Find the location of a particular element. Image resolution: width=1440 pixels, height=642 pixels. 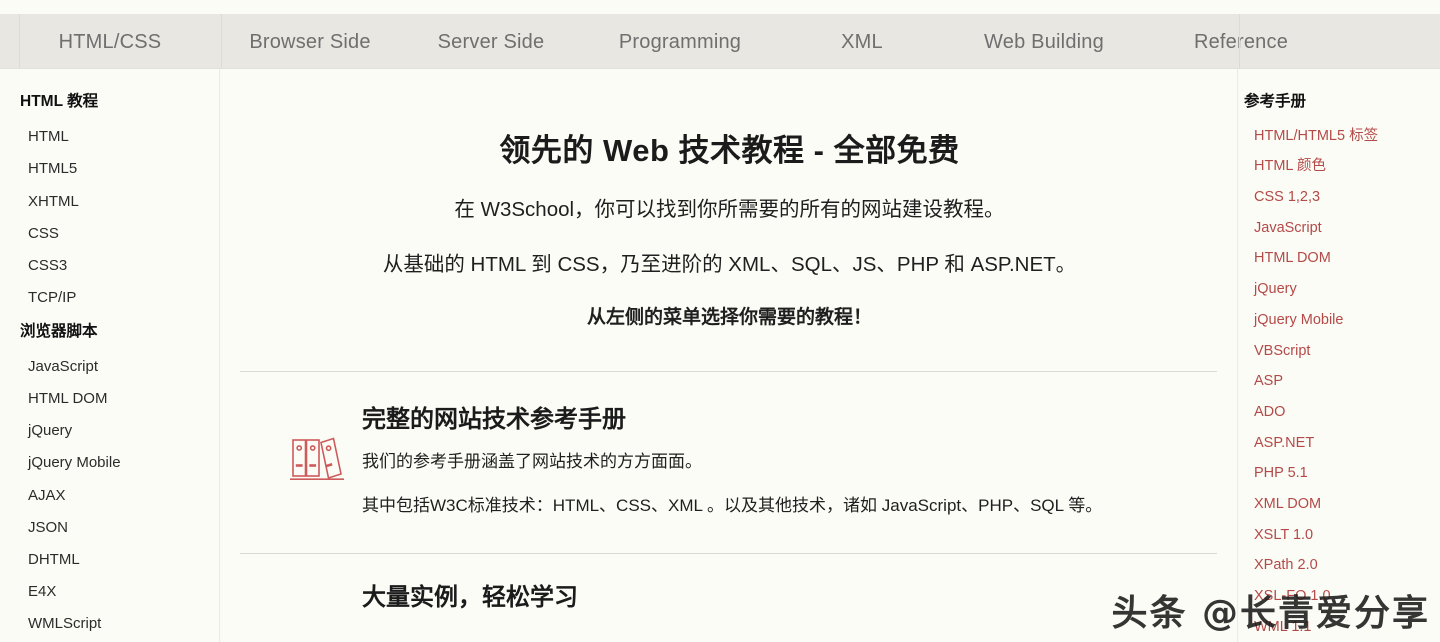

sidebar-item-jquery-mobile: jQuery Mobile is located at coordinates (119, 463).